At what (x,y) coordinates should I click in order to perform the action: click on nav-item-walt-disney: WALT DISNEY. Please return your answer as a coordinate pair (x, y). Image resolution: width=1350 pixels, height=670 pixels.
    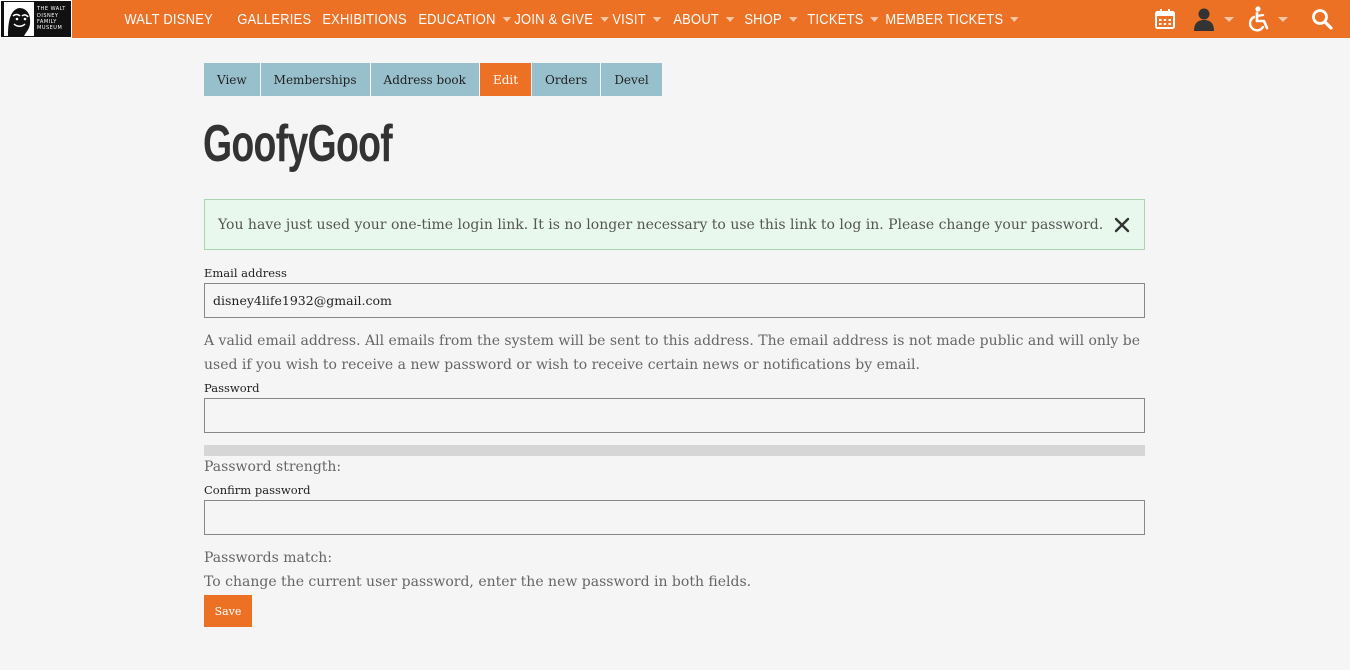
    Looking at the image, I should click on (163, 19).